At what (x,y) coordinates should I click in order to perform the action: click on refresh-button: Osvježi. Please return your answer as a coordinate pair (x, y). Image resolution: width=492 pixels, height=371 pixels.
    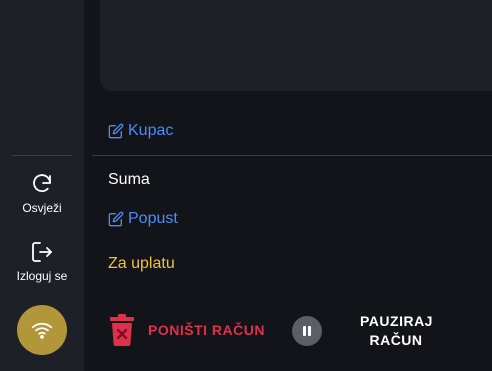
    Looking at the image, I should click on (42, 193).